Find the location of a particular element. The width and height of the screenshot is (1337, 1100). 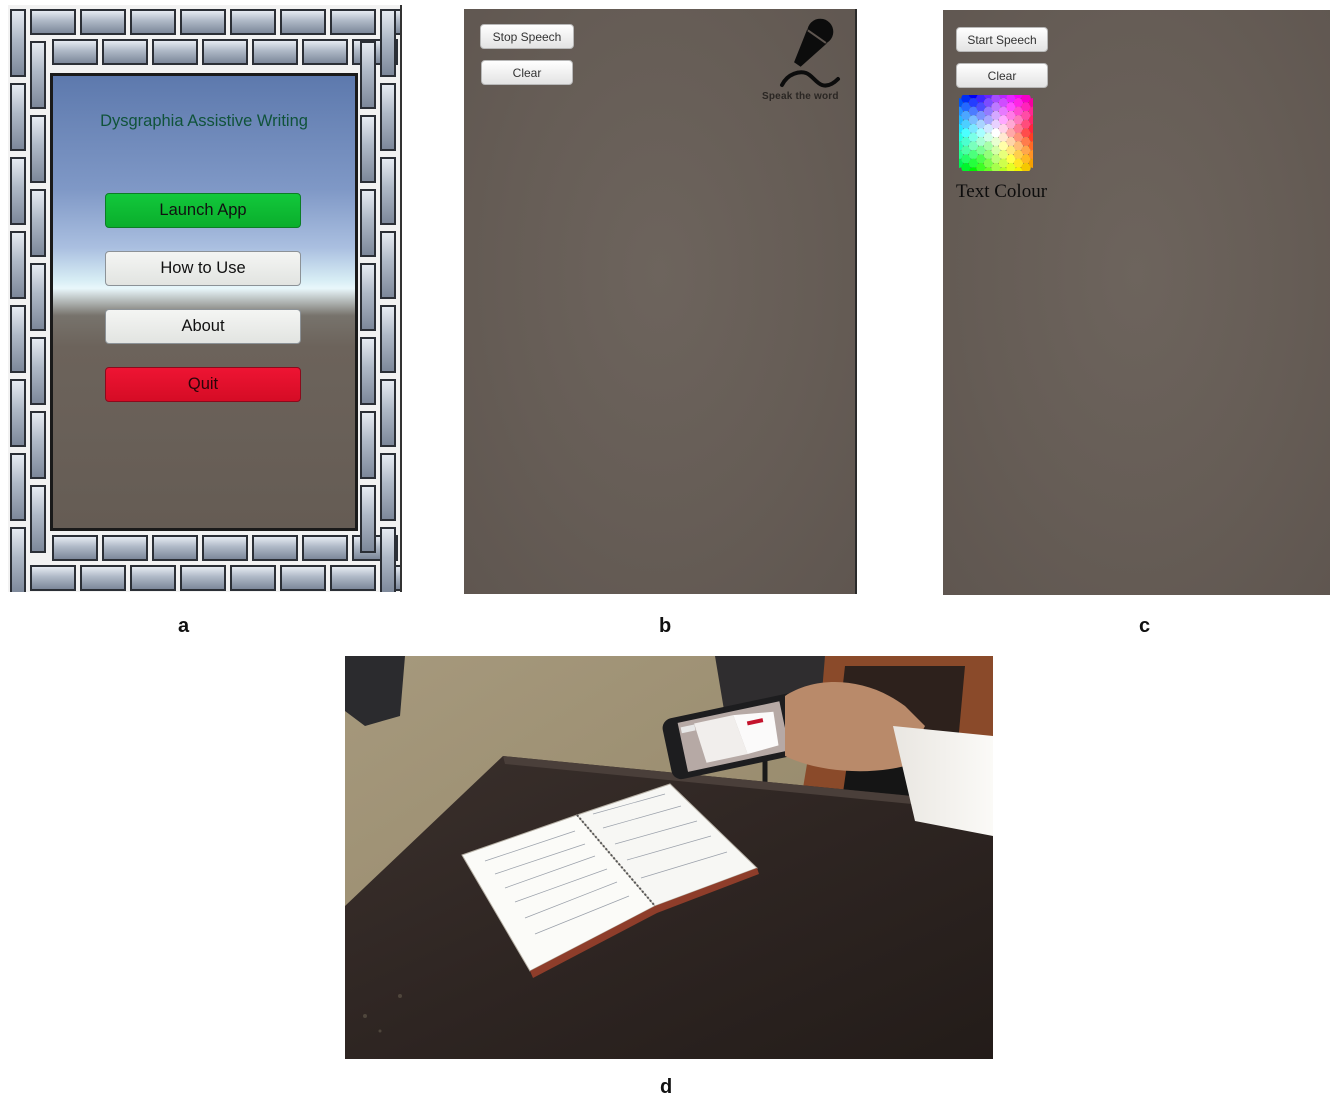

microphone-icon is located at coordinates (810, 51).